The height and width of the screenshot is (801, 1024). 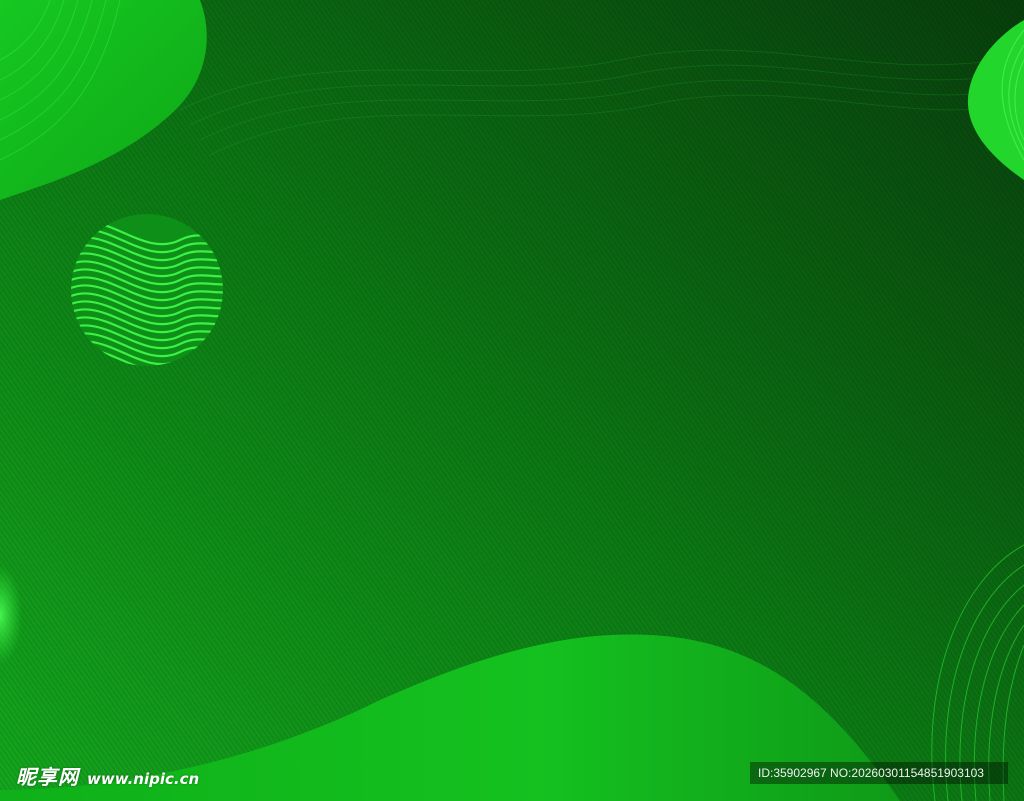 What do you see at coordinates (143, 779) in the screenshot?
I see `watermark-site-url: www.nipic.cn` at bounding box center [143, 779].